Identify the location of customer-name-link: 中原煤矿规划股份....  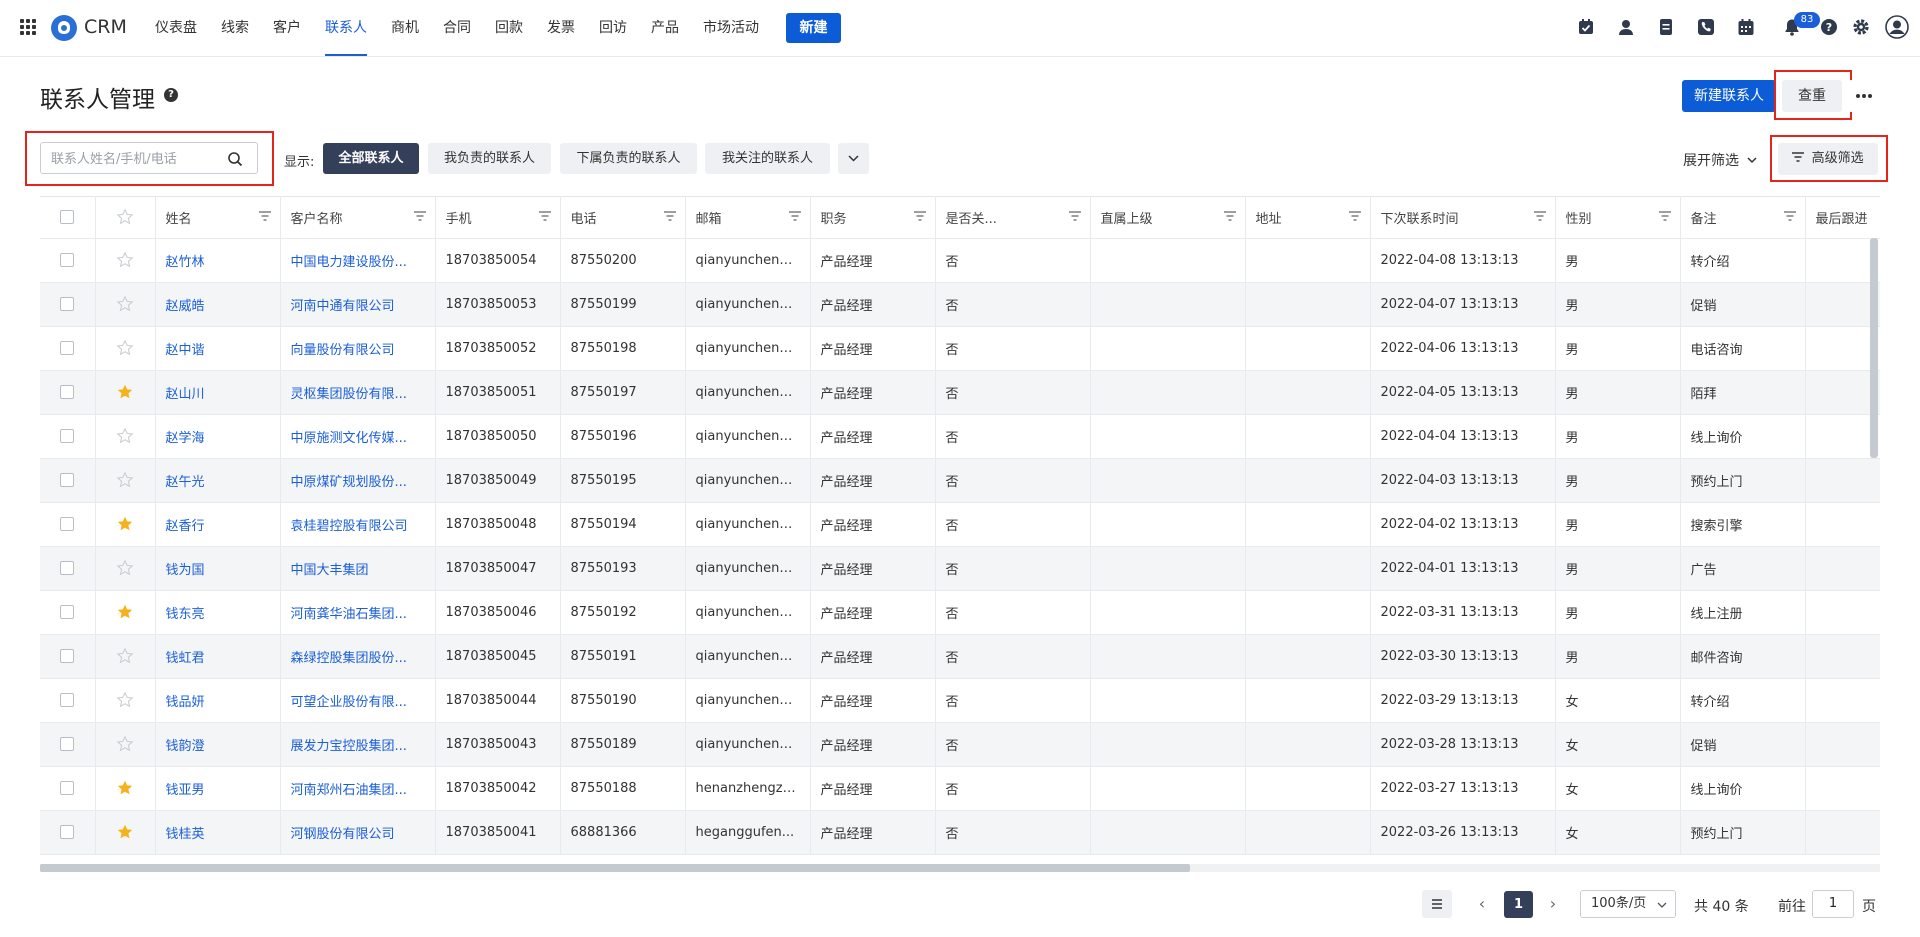
(358, 480).